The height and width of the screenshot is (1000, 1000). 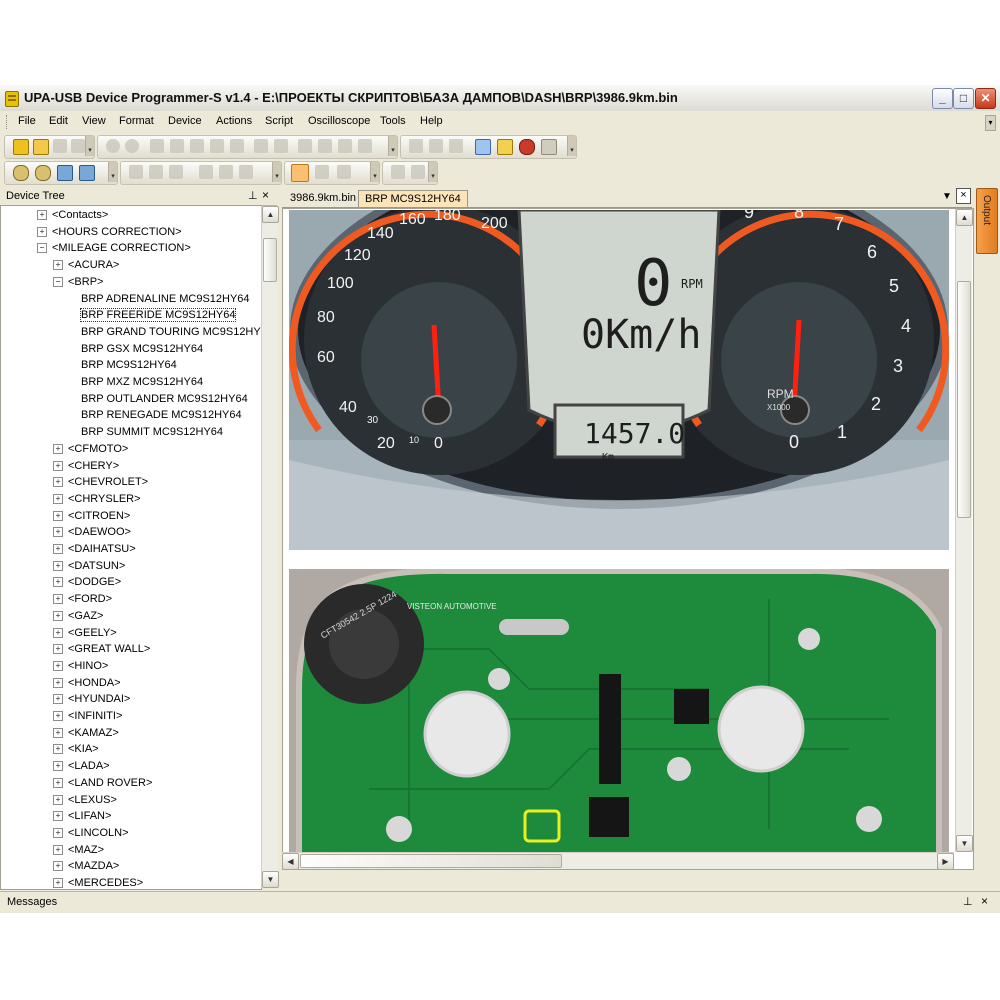 I want to click on pointer-tool-icon, so click(x=300, y=173).